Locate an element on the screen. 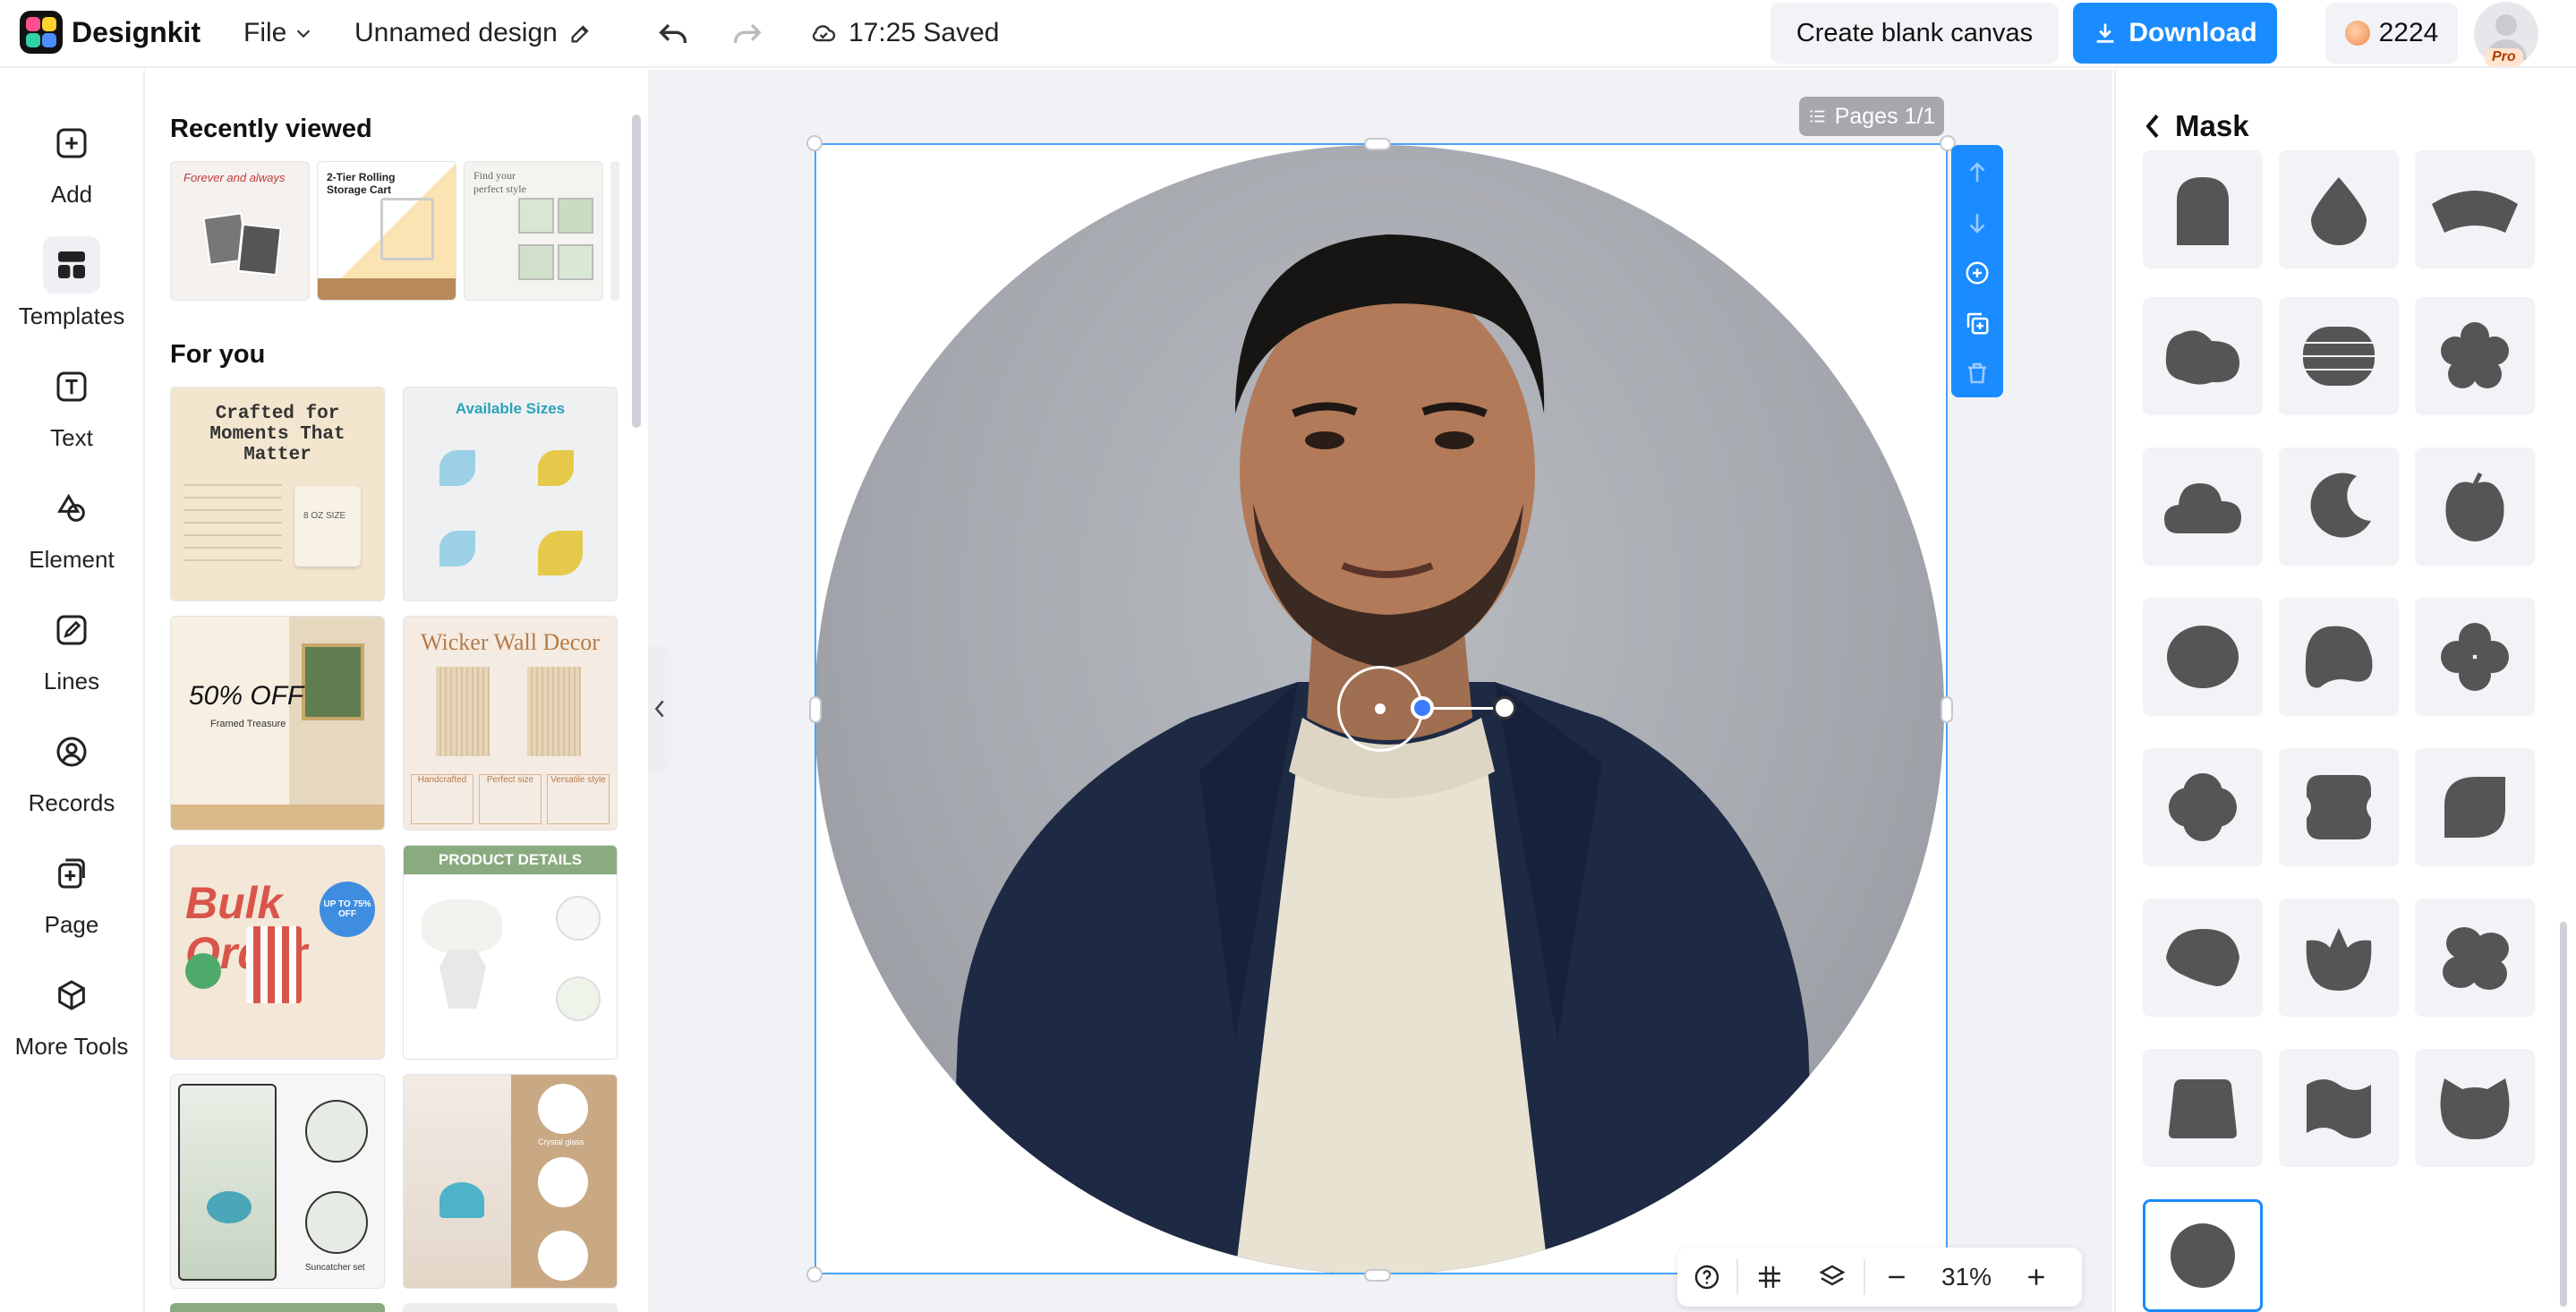 The image size is (2576, 1312). text-t-icon is located at coordinates (71, 386).